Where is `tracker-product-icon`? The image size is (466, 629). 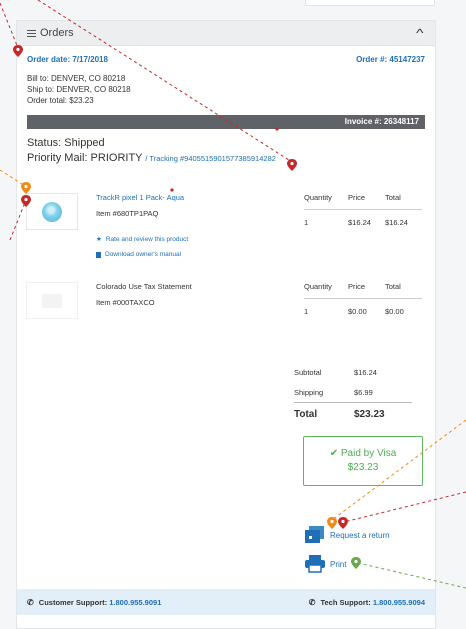 tracker-product-icon is located at coordinates (52, 211).